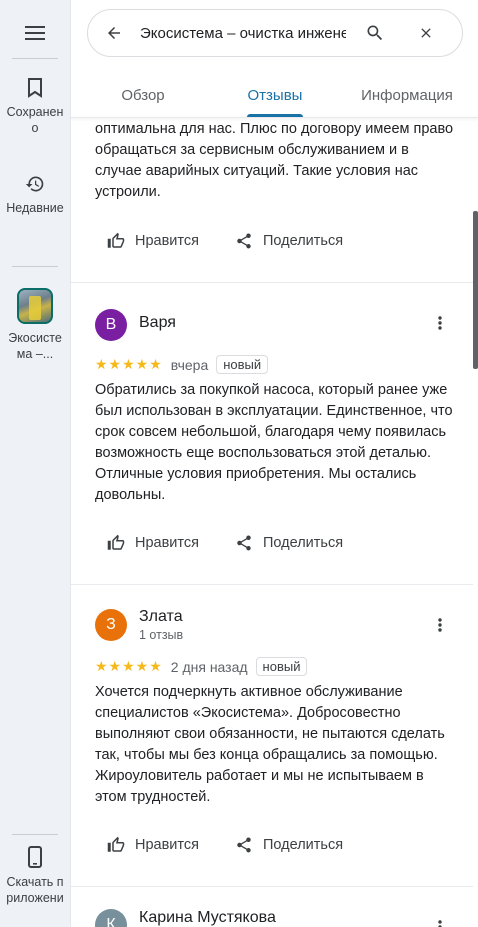  I want to click on tab-reviews: Отзывы, so click(275, 96).